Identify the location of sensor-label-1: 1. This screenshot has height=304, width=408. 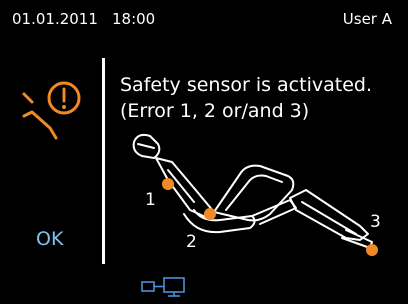
(150, 200).